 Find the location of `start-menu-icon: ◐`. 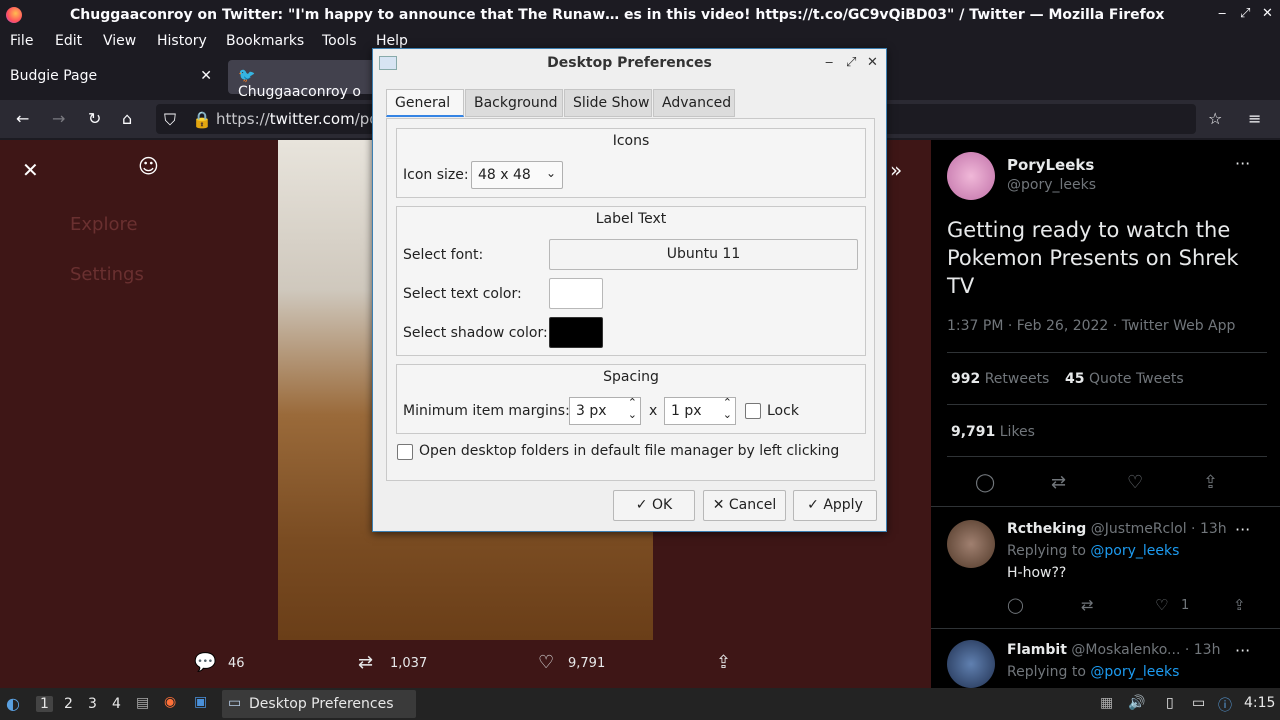

start-menu-icon: ◐ is located at coordinates (13, 703).